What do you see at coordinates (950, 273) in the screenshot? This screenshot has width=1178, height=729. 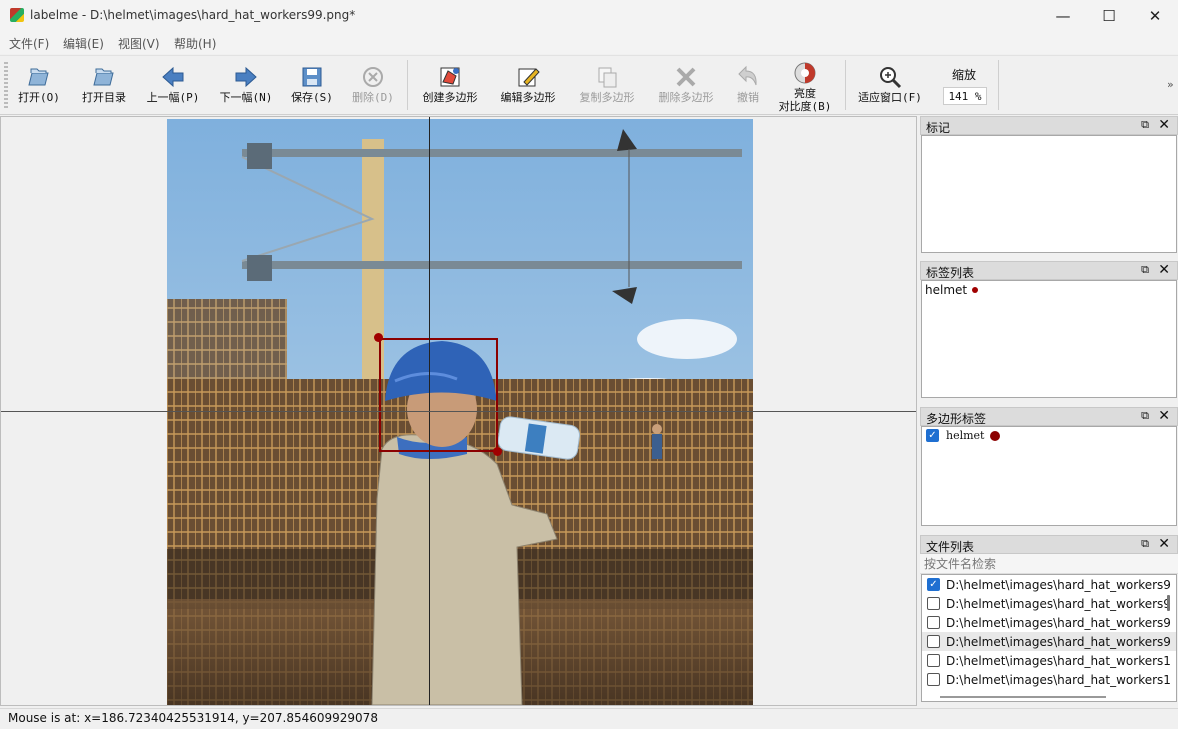 I see `label-list-title: 标签列表` at bounding box center [950, 273].